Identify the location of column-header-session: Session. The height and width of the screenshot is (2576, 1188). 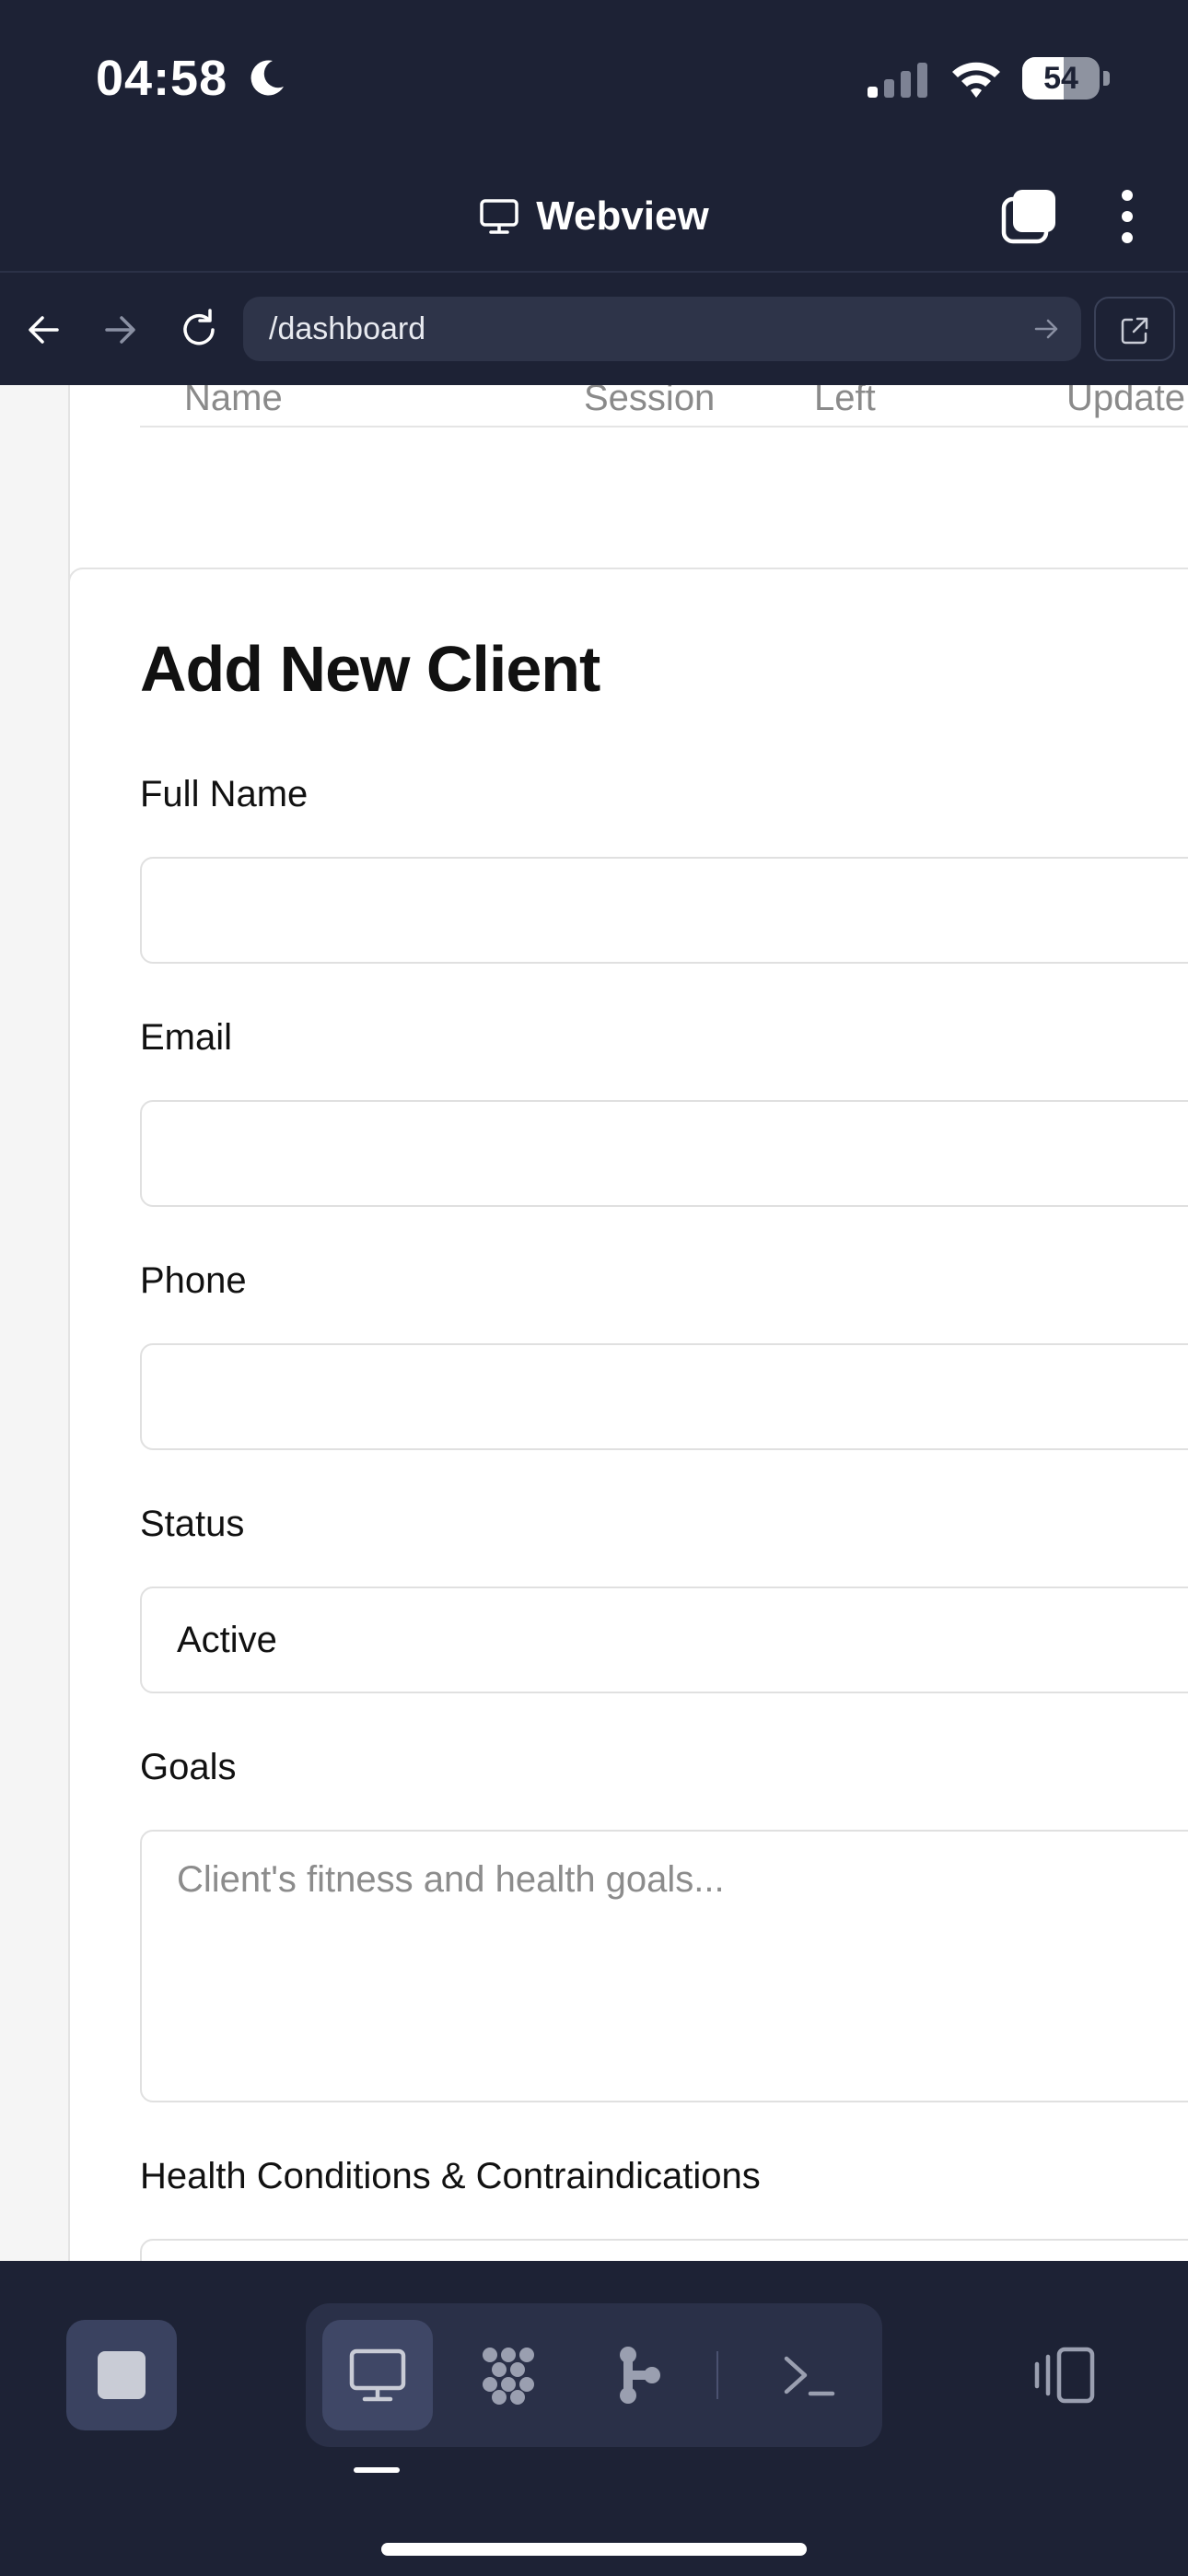
(650, 401).